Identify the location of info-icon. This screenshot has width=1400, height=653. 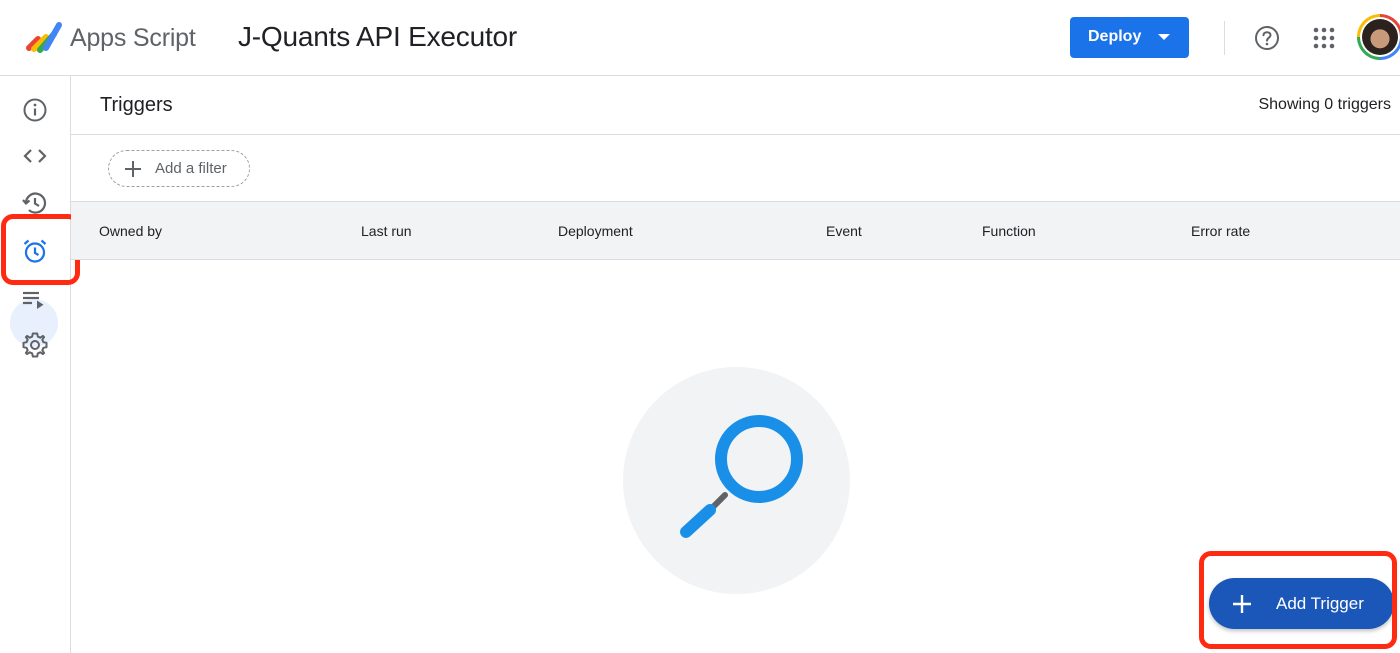
(35, 110).